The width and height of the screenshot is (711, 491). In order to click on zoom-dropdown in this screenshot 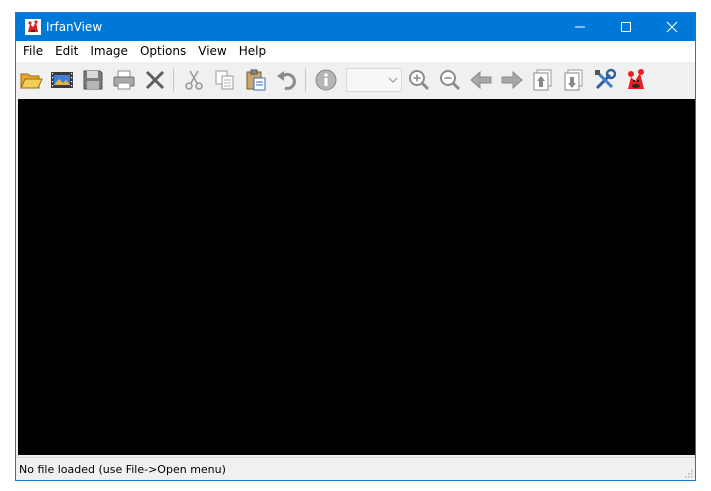, I will do `click(374, 80)`.